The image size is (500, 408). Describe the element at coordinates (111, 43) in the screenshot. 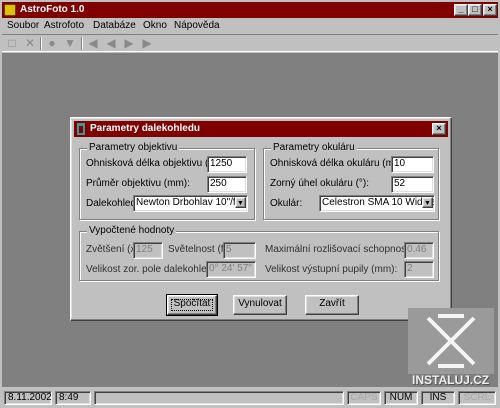

I see `prev-icon: ◀` at that location.